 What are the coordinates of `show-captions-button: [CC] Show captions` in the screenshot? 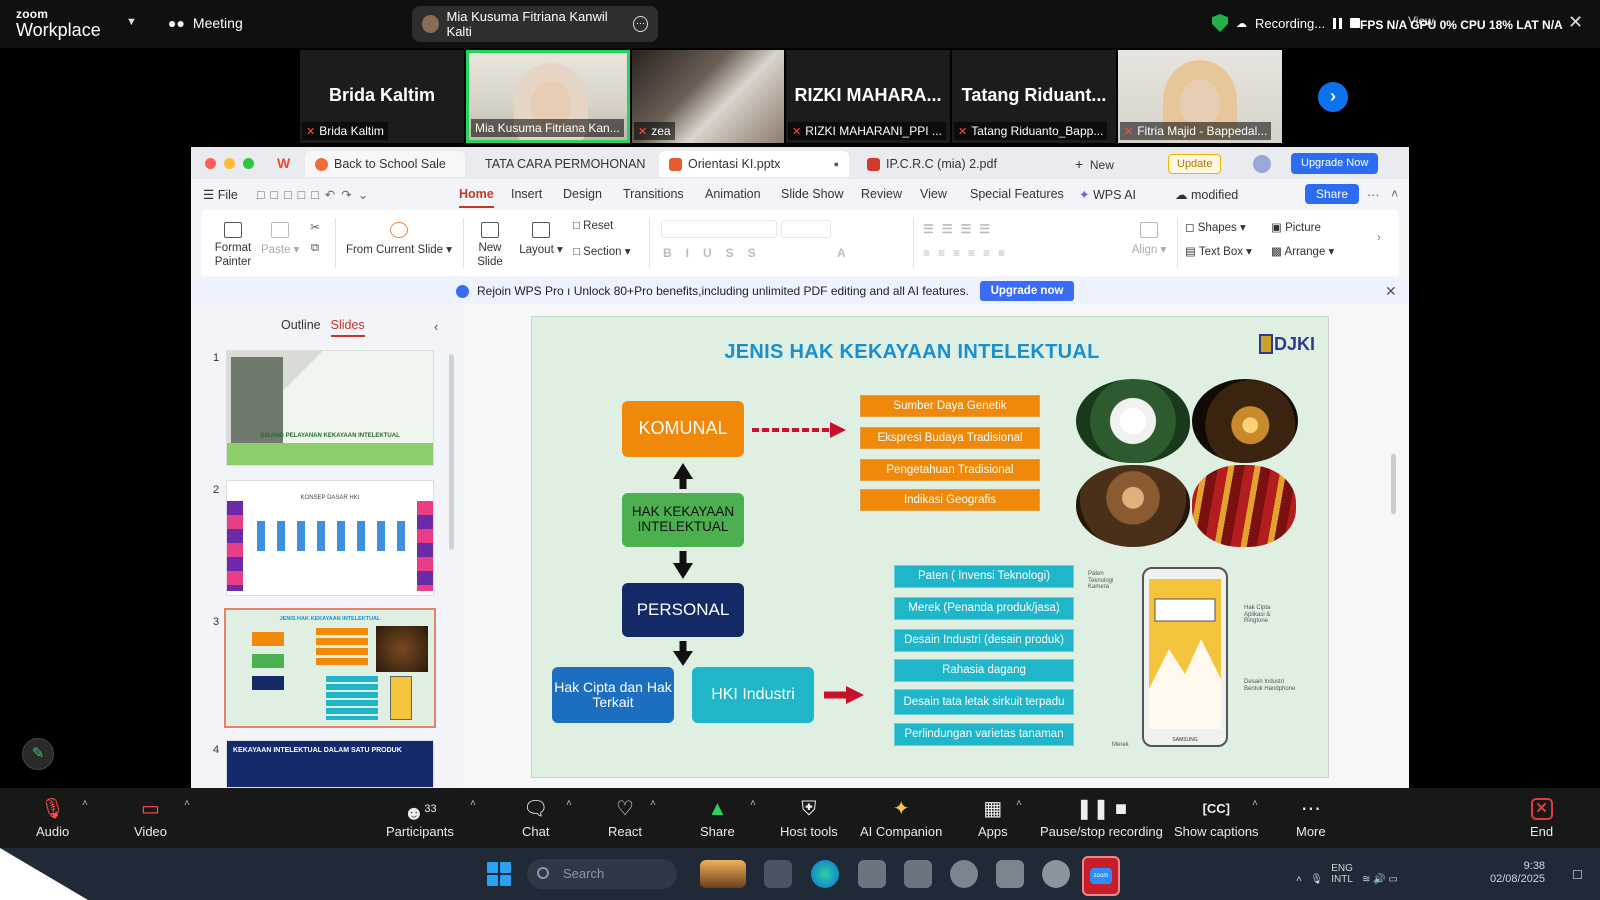 It's located at (1216, 817).